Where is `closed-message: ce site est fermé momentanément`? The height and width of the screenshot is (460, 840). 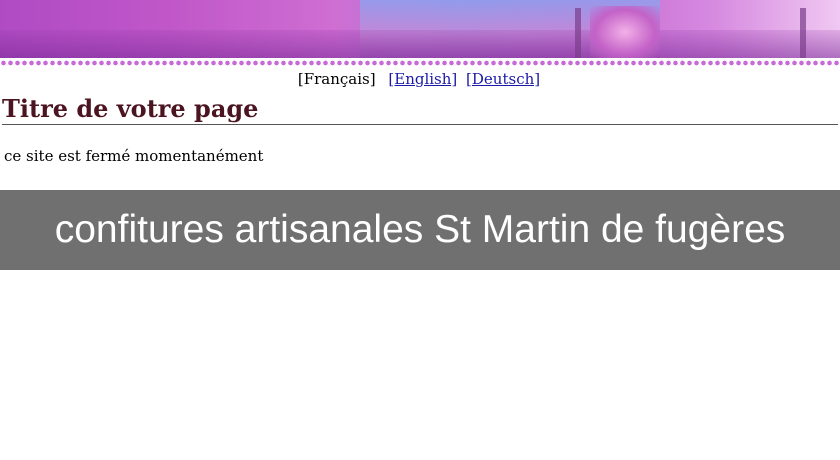
closed-message: ce site est fermé momentanément is located at coordinates (134, 156).